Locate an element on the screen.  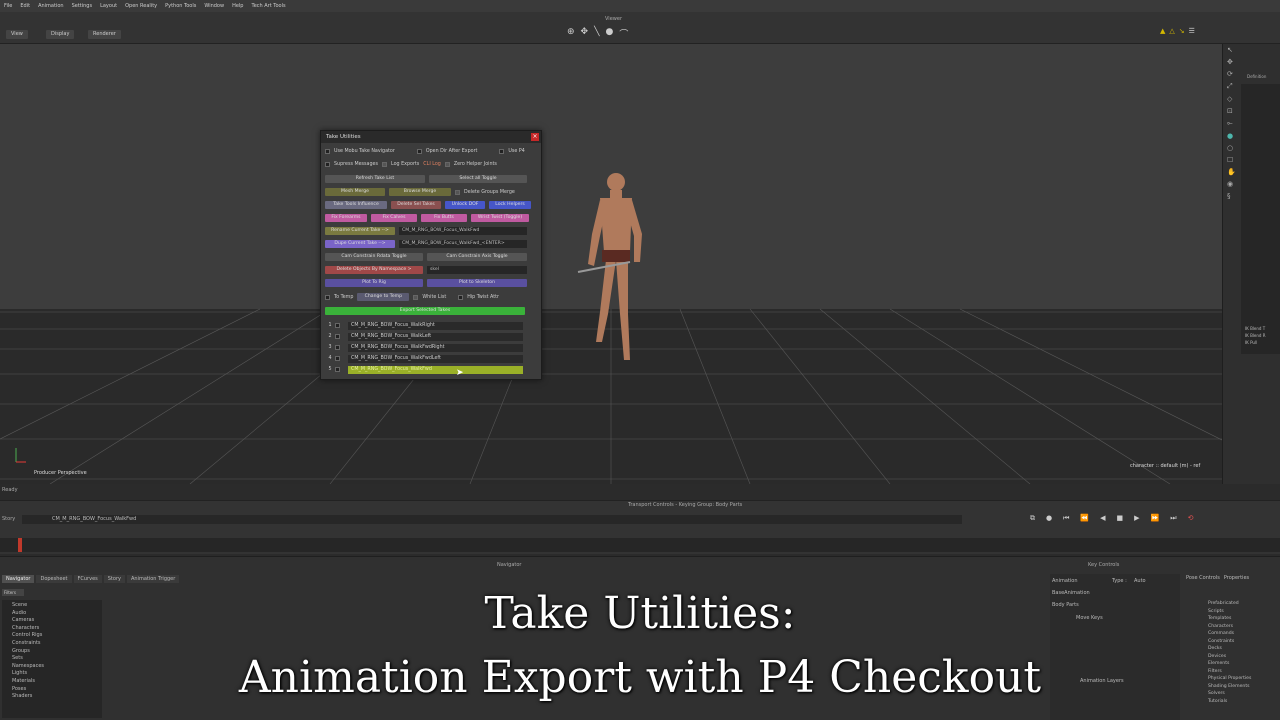
renderer-button: Renderer is located at coordinates (104, 34).